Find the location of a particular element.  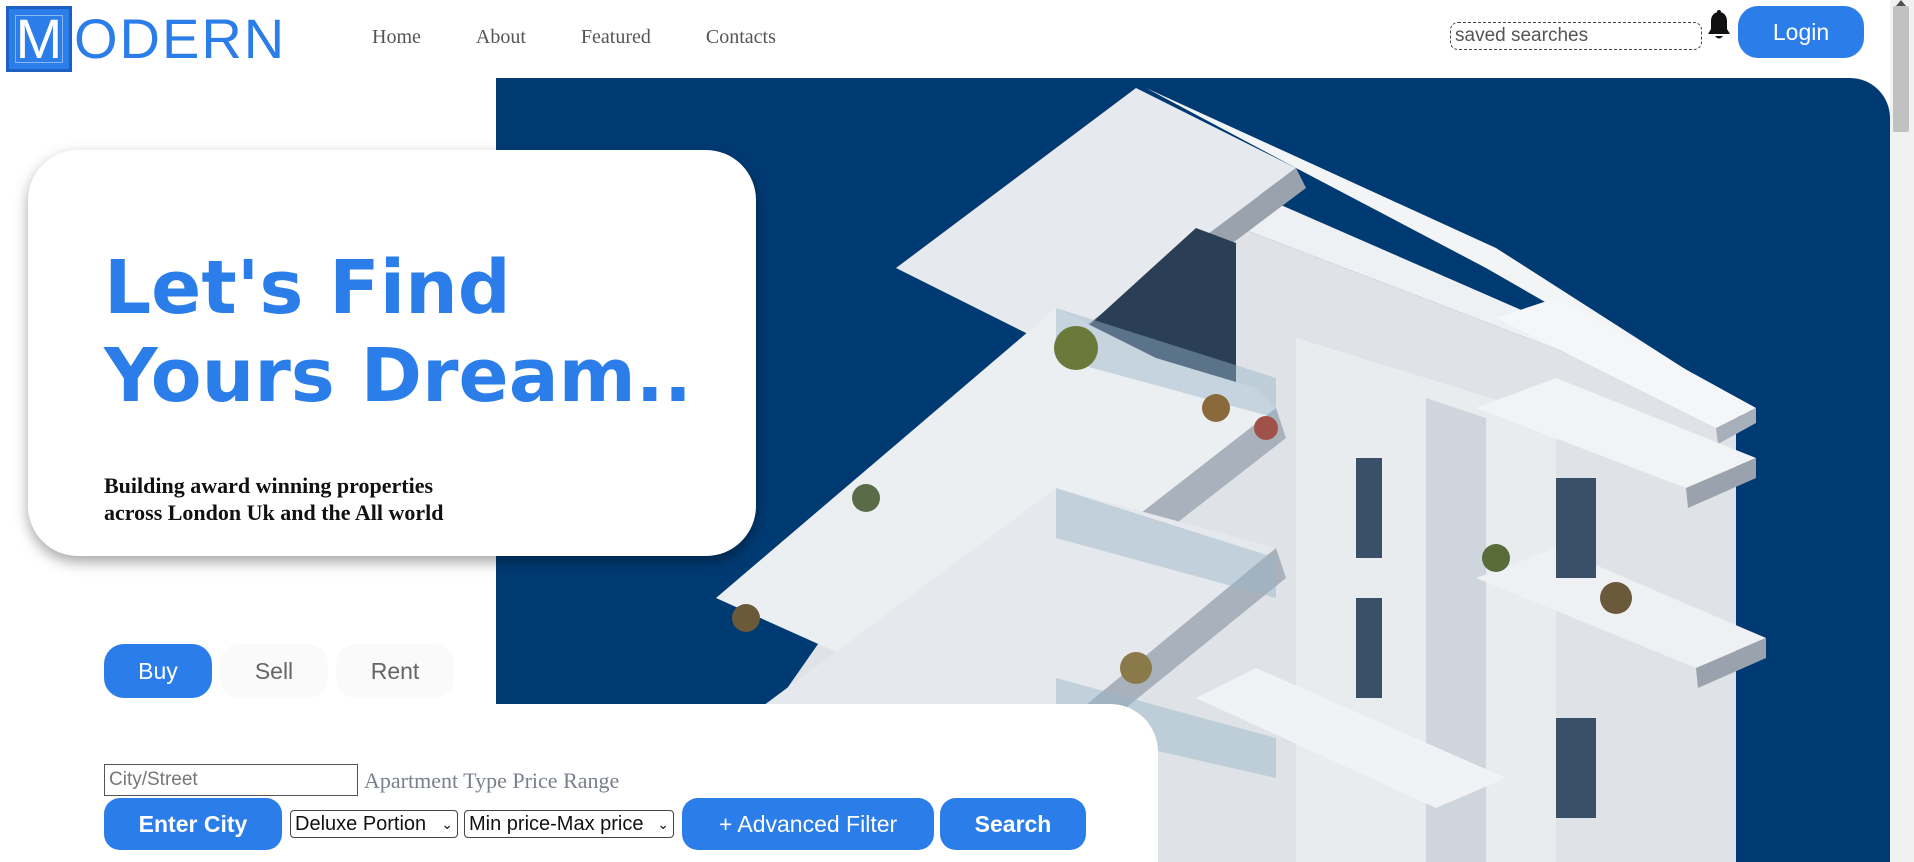

apartment-type-select: Deluxe Portion ⌄ is located at coordinates (374, 824).